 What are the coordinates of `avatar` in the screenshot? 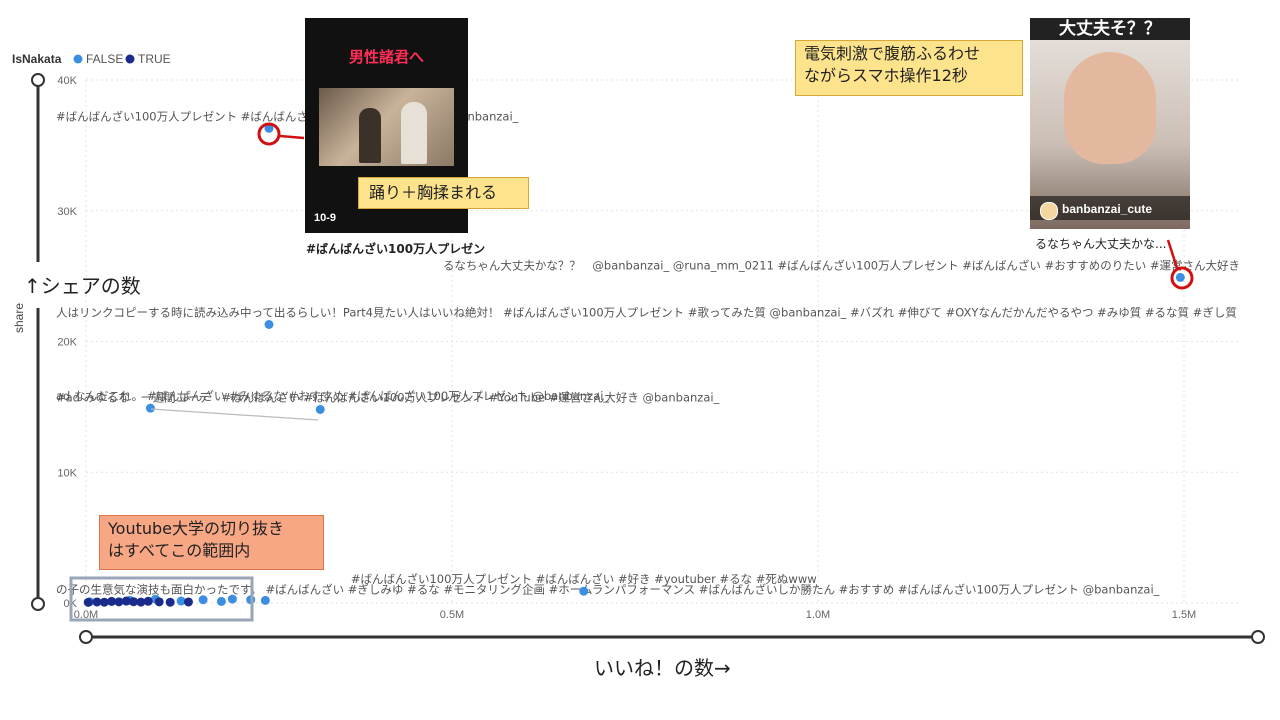 It's located at (1049, 211).